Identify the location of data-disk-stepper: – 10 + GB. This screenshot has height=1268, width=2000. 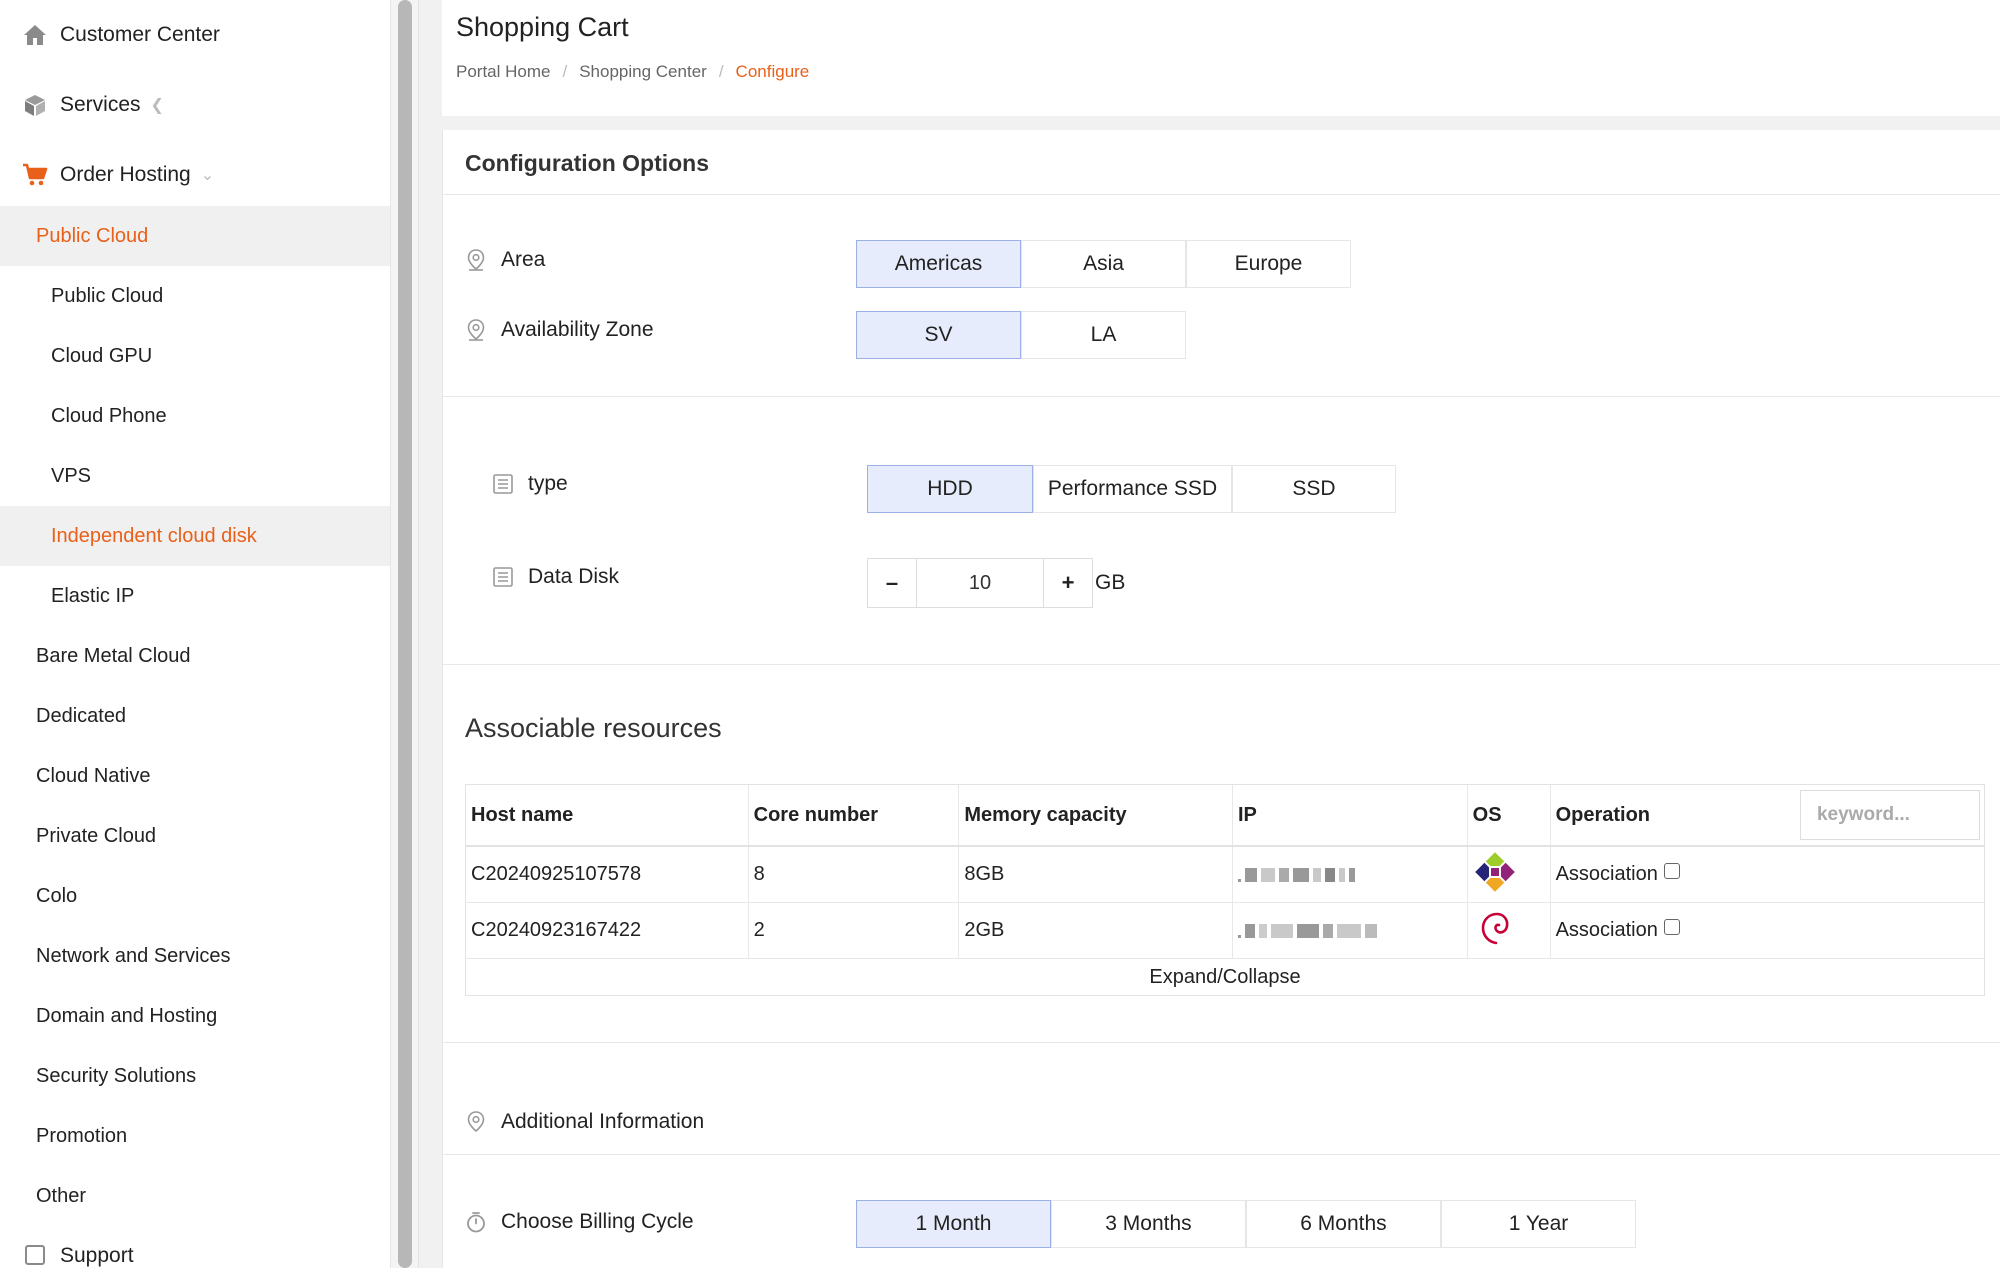
(996, 583).